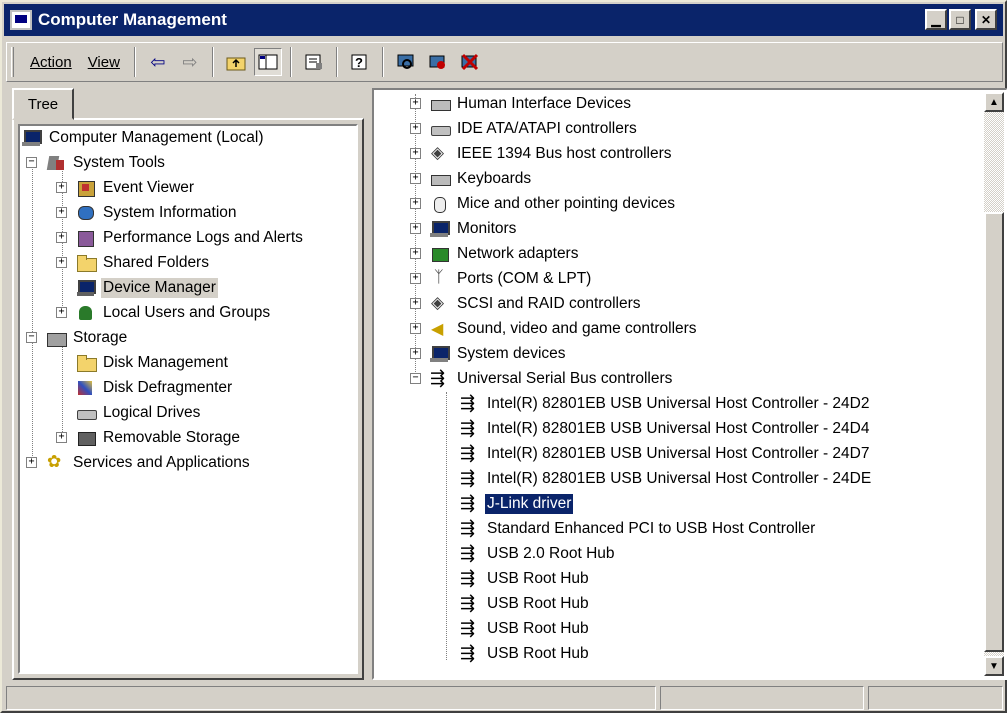 The image size is (1007, 713). Describe the element at coordinates (518, 253) in the screenshot. I see `device-category-label: Network adapters` at that location.